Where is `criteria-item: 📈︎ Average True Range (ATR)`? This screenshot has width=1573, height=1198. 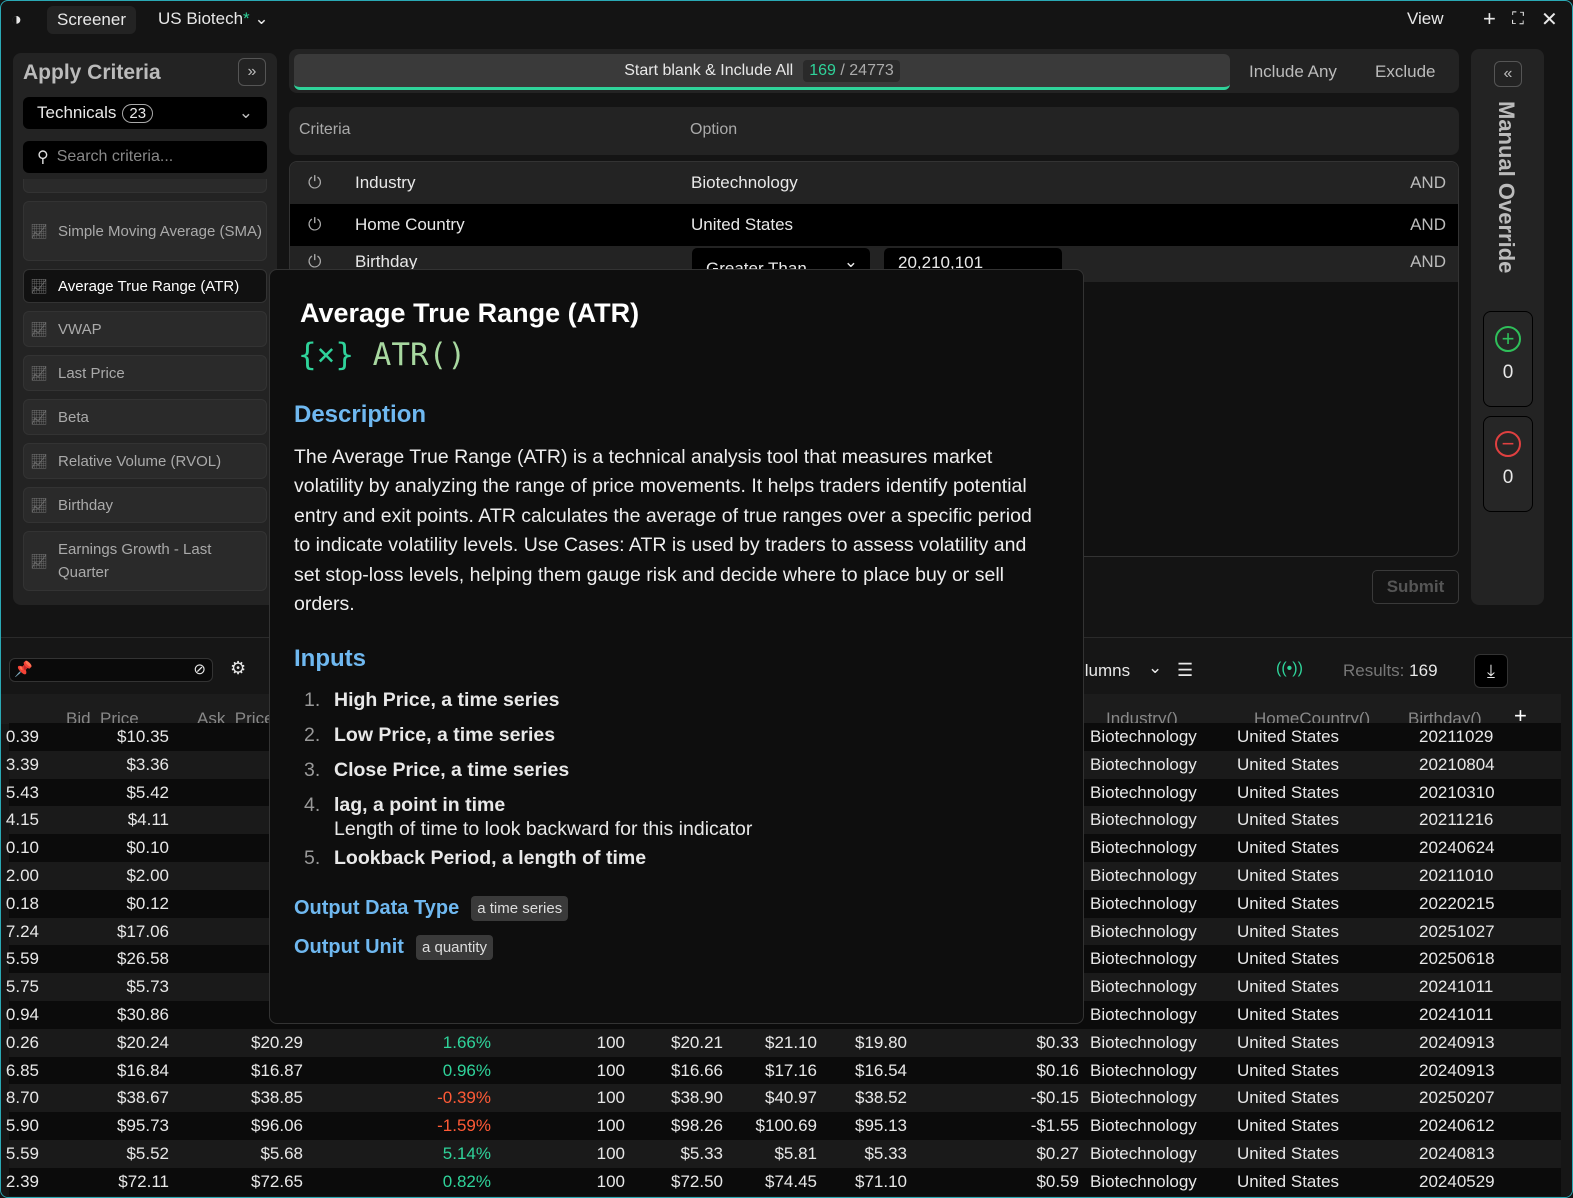
criteria-item: 📈︎ Average True Range (ATR) is located at coordinates (145, 286).